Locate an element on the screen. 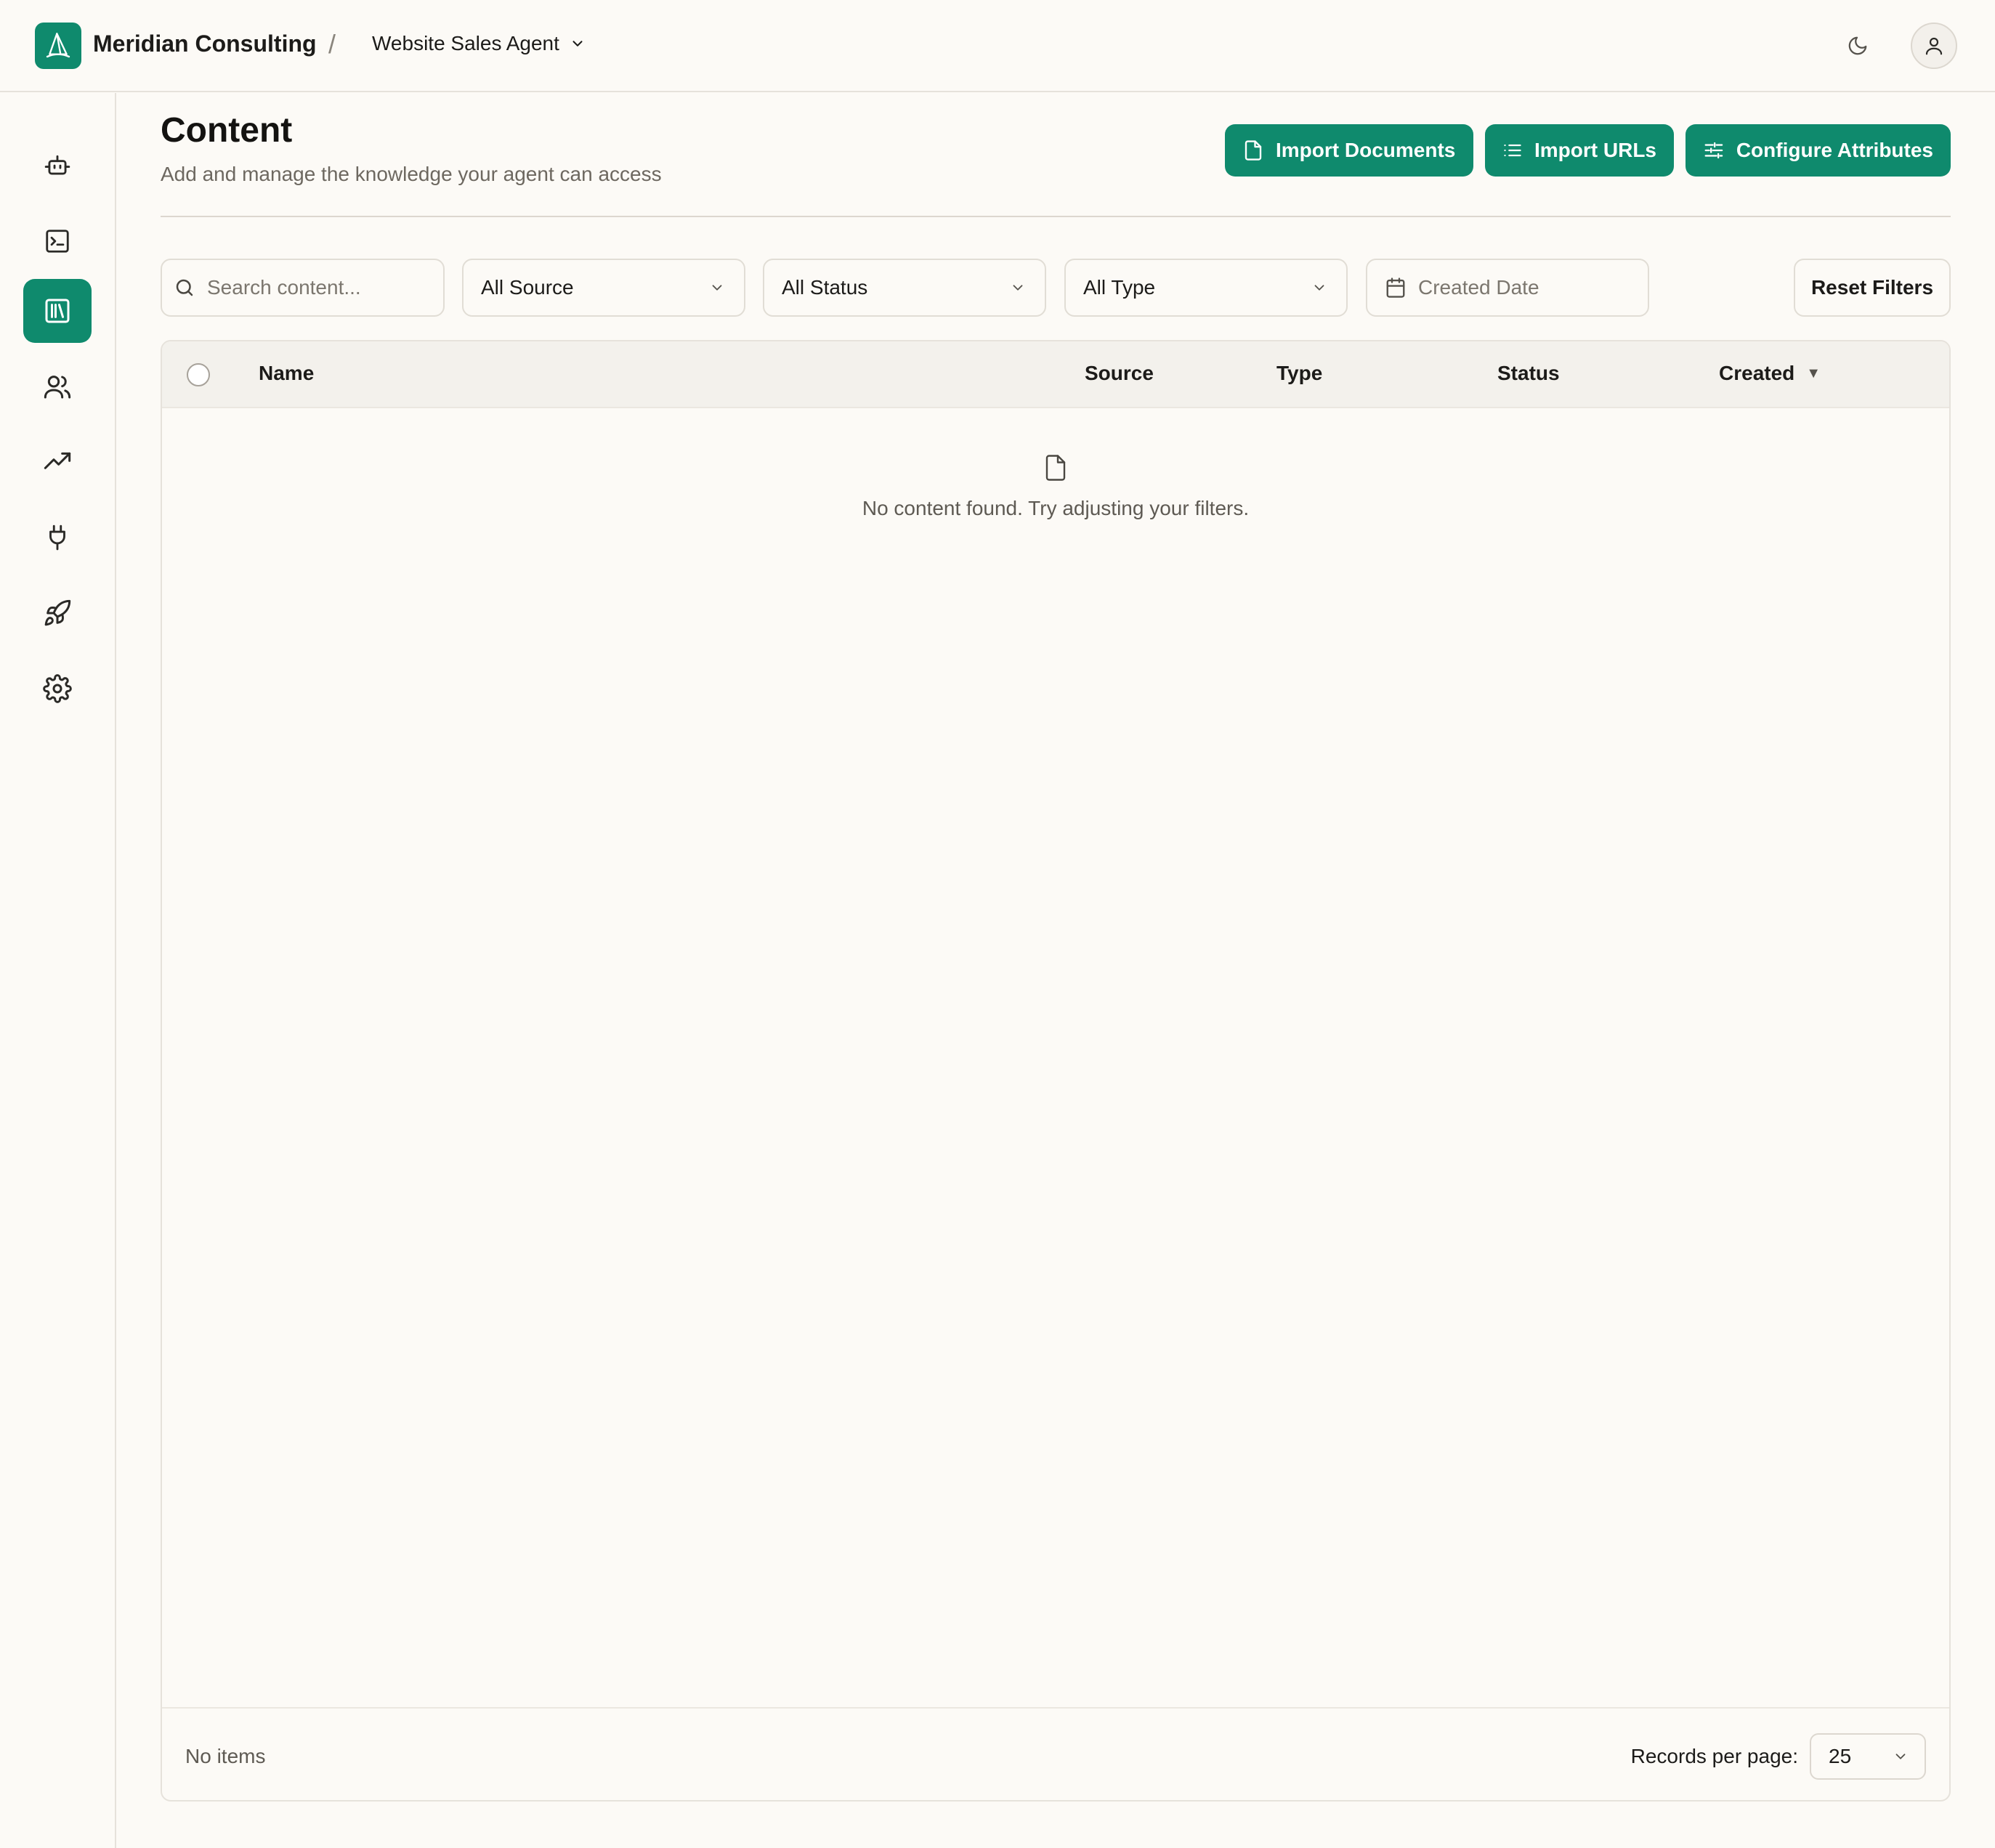 This screenshot has width=1995, height=1848. calendar-icon is located at coordinates (1395, 287).